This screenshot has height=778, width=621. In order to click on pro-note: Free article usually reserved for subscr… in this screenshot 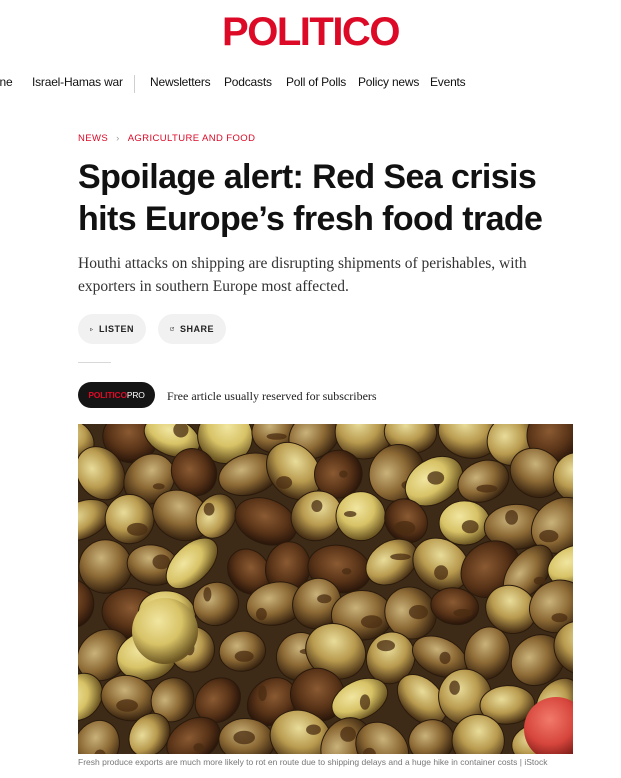, I will do `click(272, 396)`.